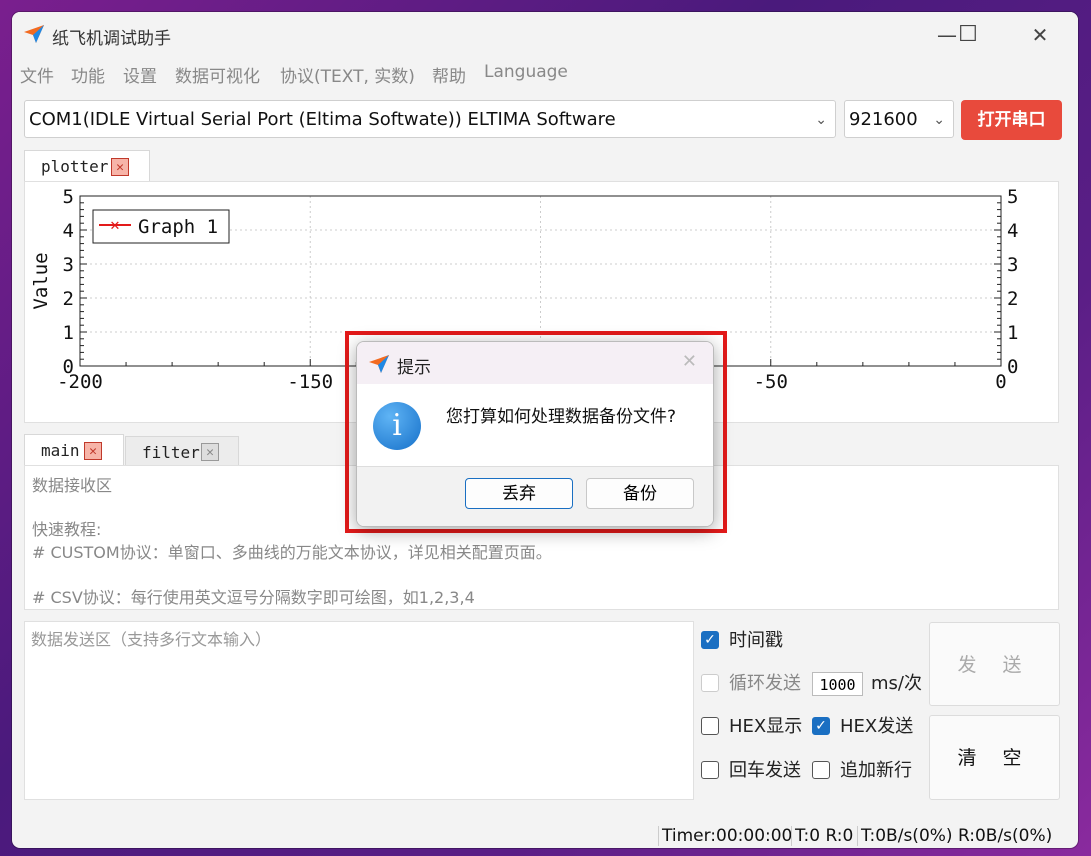 This screenshot has height=856, width=1091. Describe the element at coordinates (178, 227) in the screenshot. I see `legend-label: Graph 1` at that location.